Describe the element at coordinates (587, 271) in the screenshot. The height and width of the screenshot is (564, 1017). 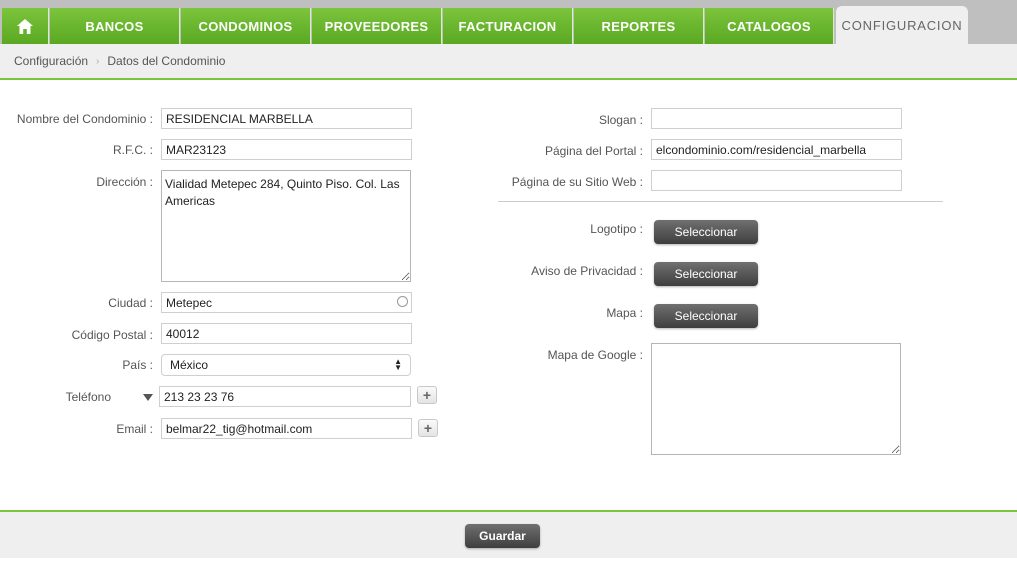
I see `aviso-privacidad-label: Aviso de Privacidad :` at that location.